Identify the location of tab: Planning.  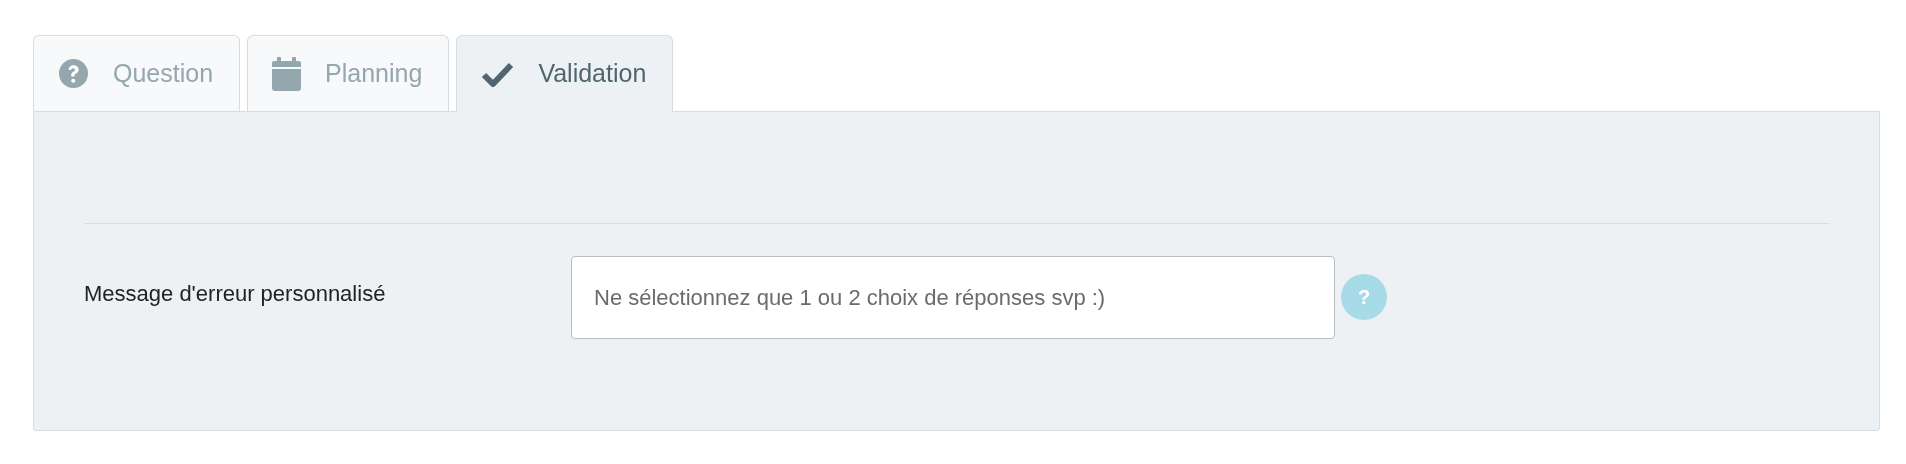
(348, 73).